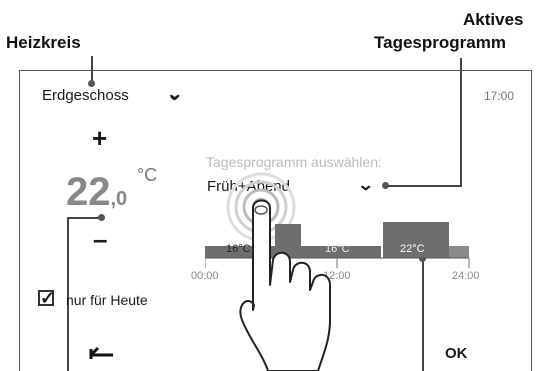 This screenshot has height=371, width=539. I want to click on decrease-temp-button: –, so click(100, 239).